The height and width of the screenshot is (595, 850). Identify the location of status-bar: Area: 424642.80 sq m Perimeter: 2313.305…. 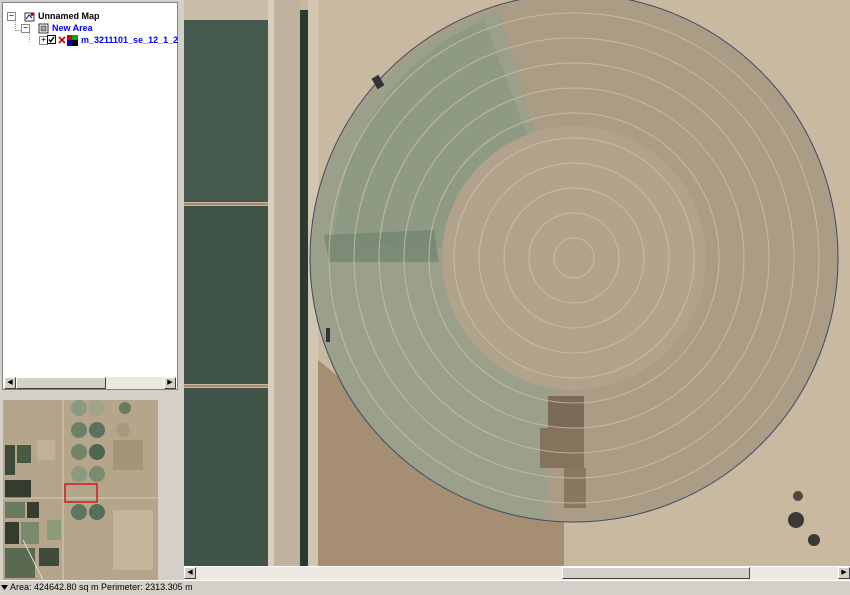
(425, 587).